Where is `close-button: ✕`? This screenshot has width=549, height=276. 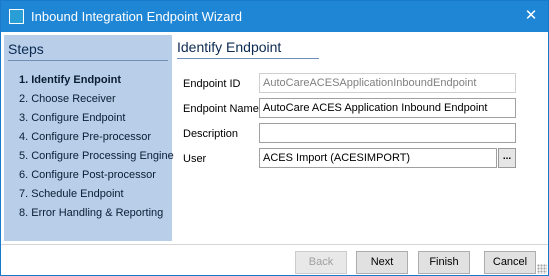
close-button: ✕ is located at coordinates (531, 16).